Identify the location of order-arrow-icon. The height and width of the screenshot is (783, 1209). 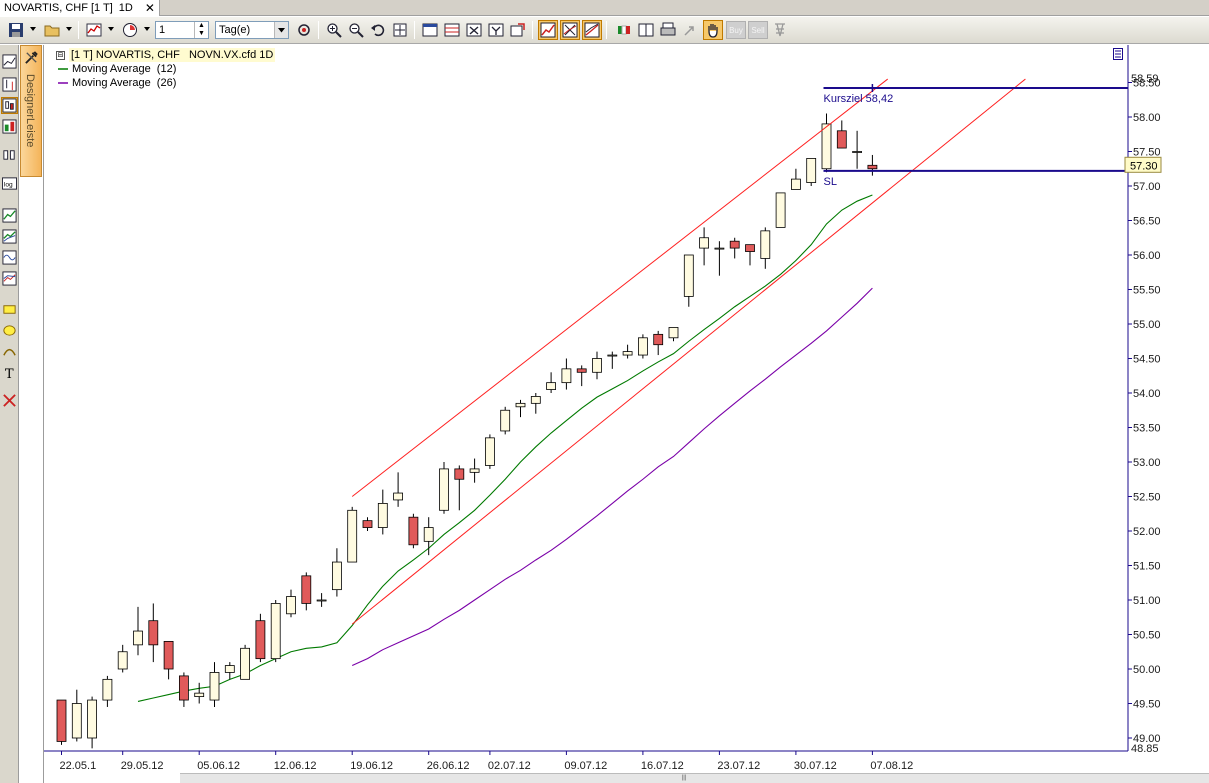
(690, 30).